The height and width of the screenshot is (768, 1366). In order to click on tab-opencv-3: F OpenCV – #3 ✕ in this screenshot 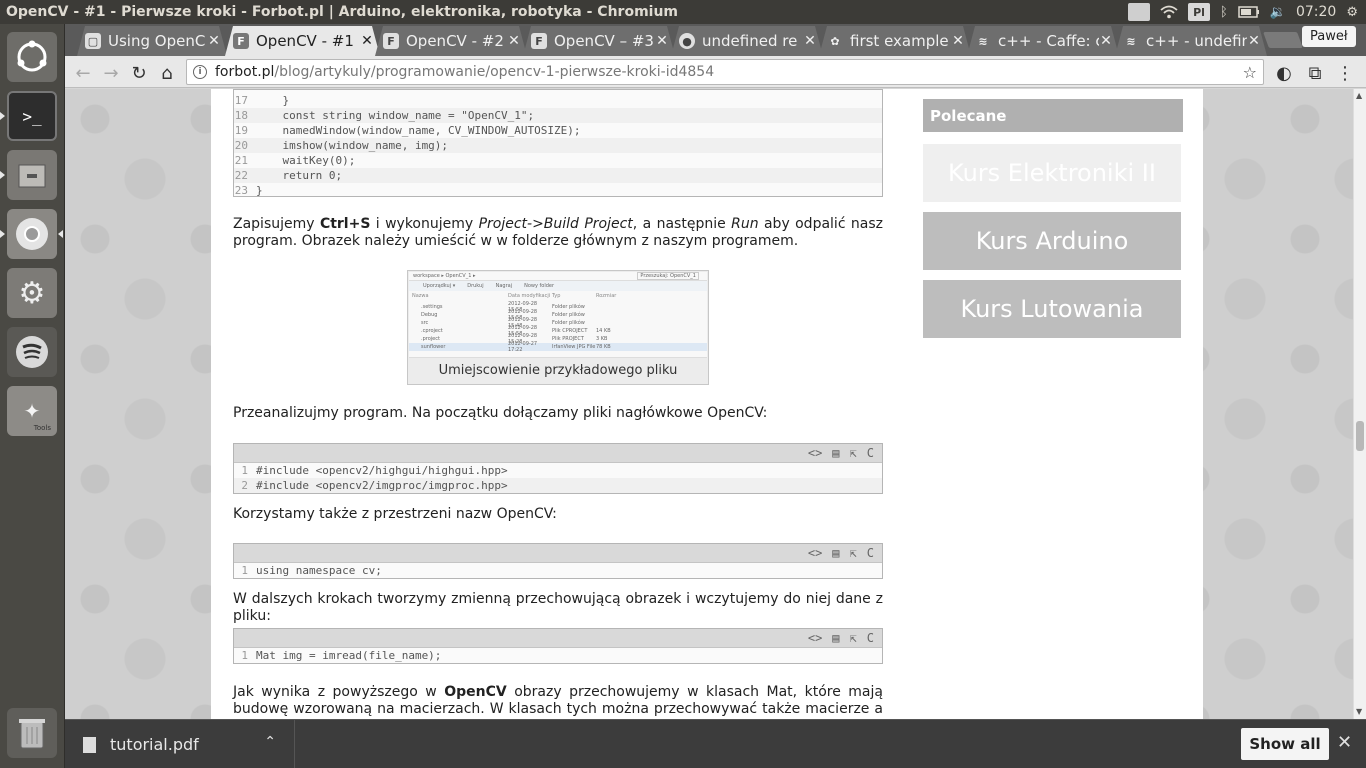, I will do `click(599, 41)`.